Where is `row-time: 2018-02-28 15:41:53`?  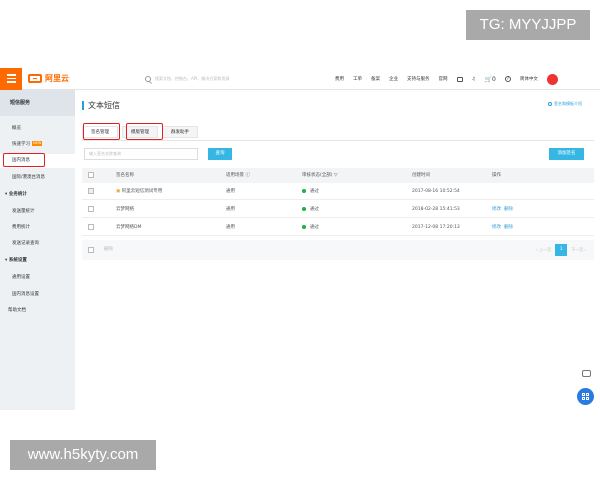 row-time: 2018-02-28 15:41:53 is located at coordinates (436, 209).